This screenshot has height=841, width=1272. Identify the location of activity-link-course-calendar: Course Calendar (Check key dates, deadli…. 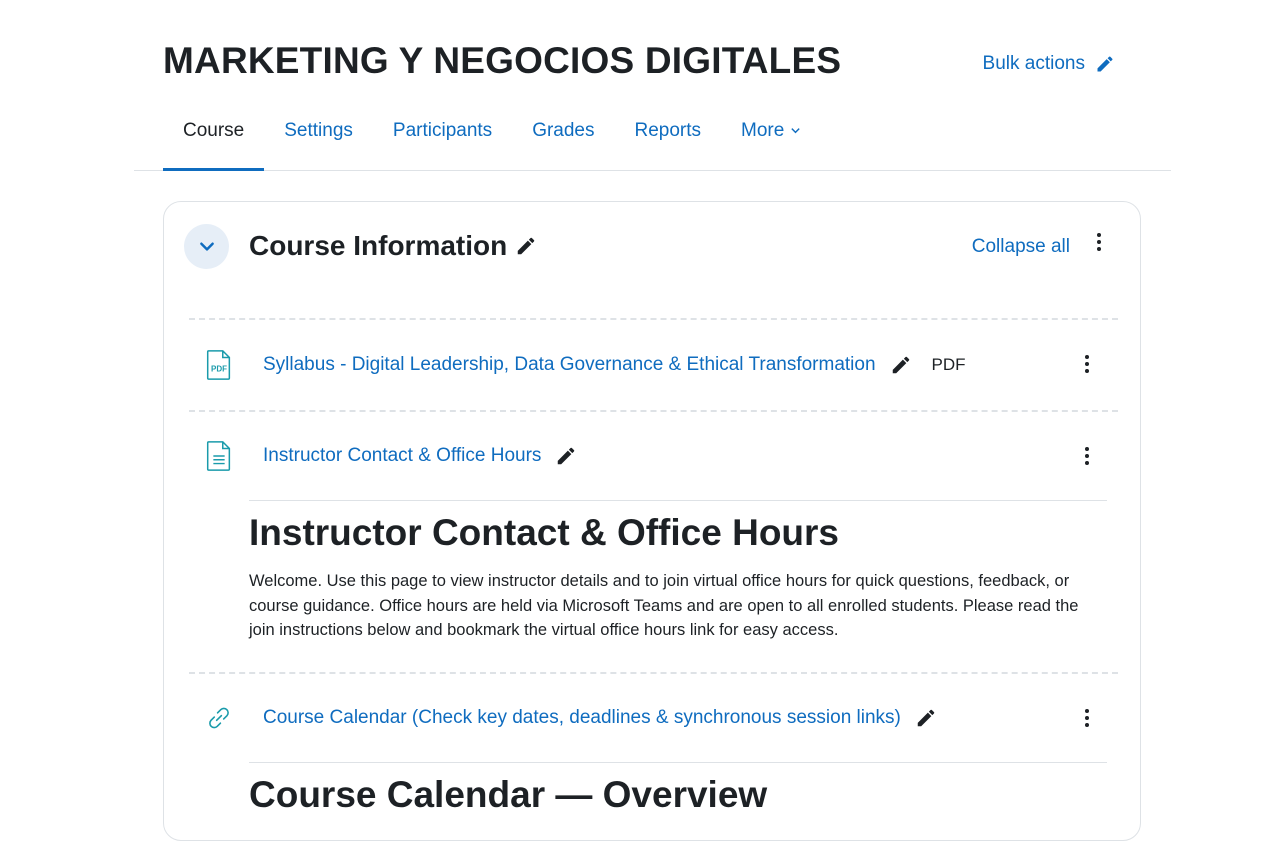
(582, 718).